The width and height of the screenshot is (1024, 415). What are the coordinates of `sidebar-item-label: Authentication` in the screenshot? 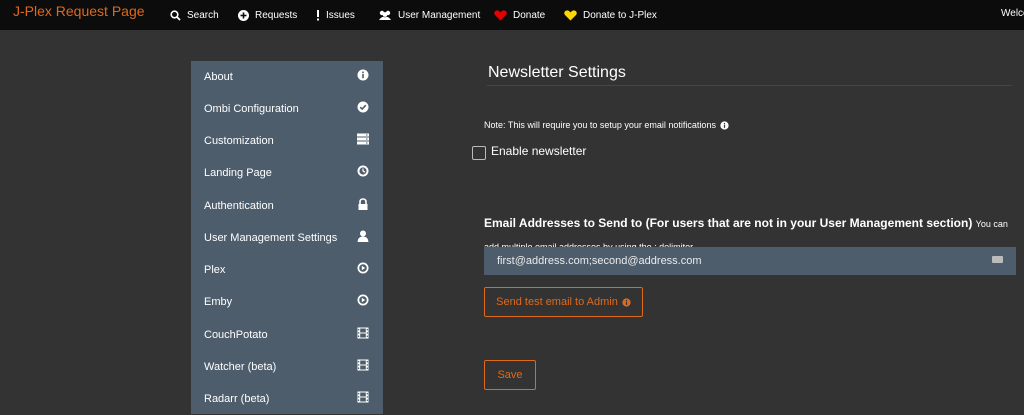 It's located at (239, 206).